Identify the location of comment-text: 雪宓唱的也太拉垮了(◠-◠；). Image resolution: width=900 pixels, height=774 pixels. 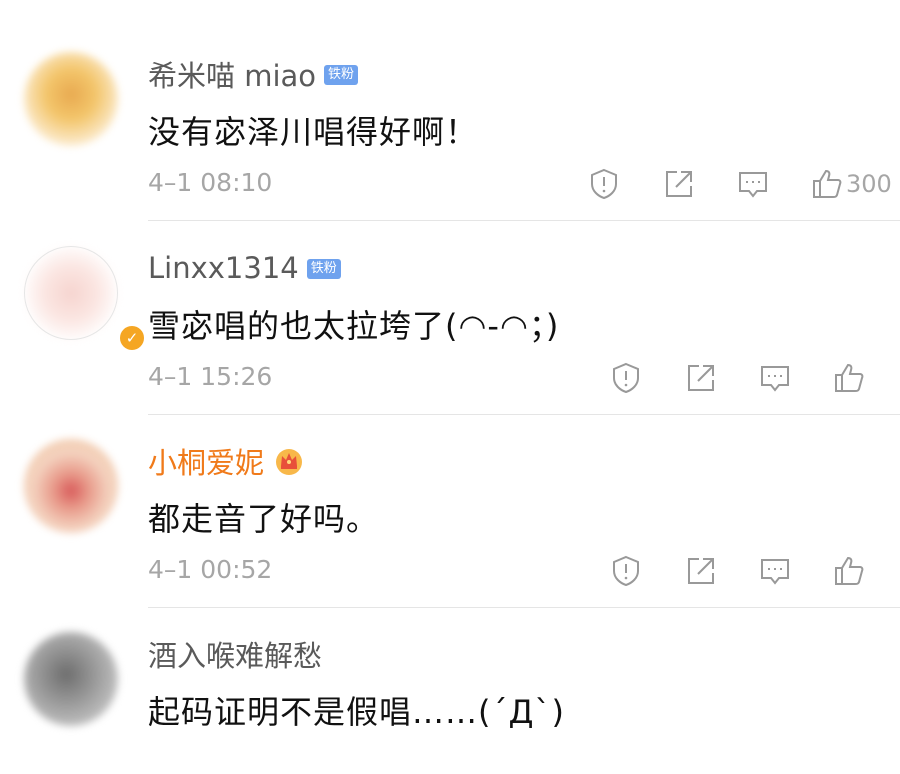
(354, 326).